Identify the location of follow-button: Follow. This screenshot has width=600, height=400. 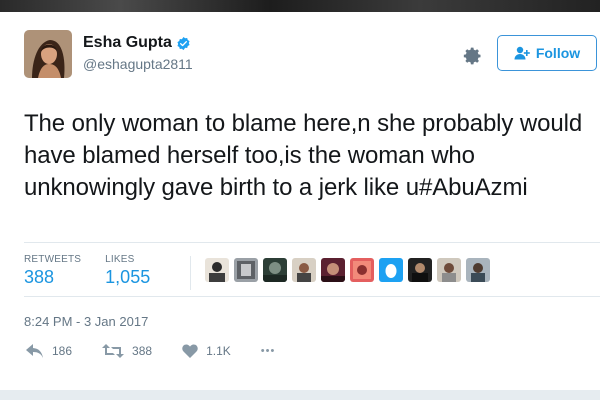
(547, 53).